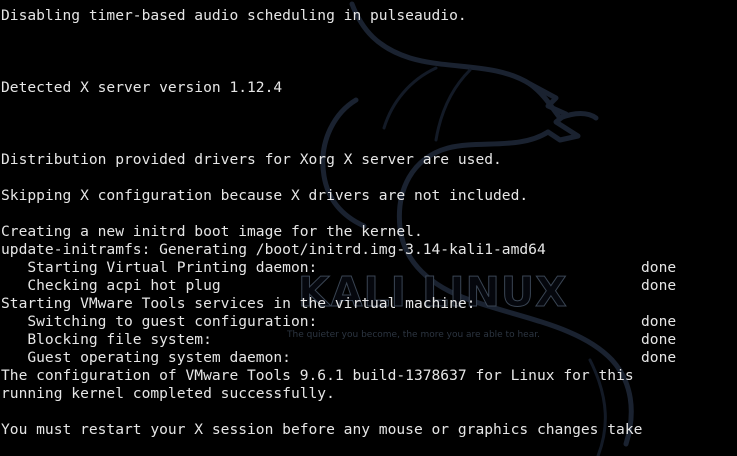 The image size is (737, 456). What do you see at coordinates (369, 286) in the screenshot?
I see `terminal-line: Checking acpi hot plug done` at bounding box center [369, 286].